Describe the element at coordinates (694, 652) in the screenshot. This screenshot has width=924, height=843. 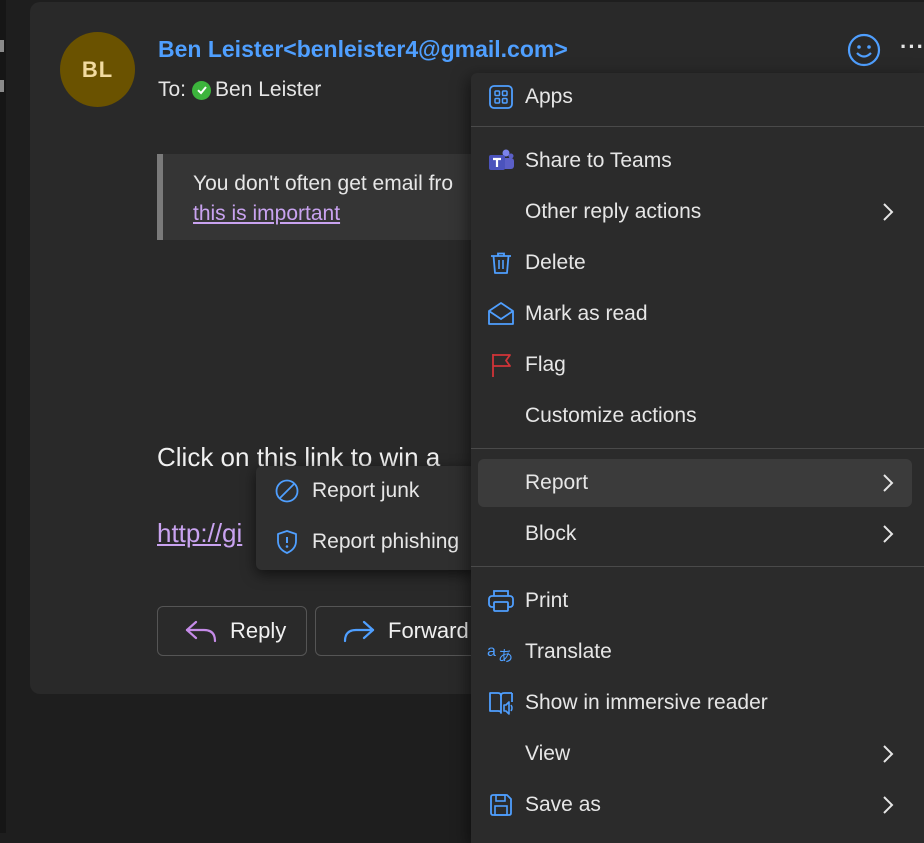
I see `menu-item-translate: a あ Translate` at that location.